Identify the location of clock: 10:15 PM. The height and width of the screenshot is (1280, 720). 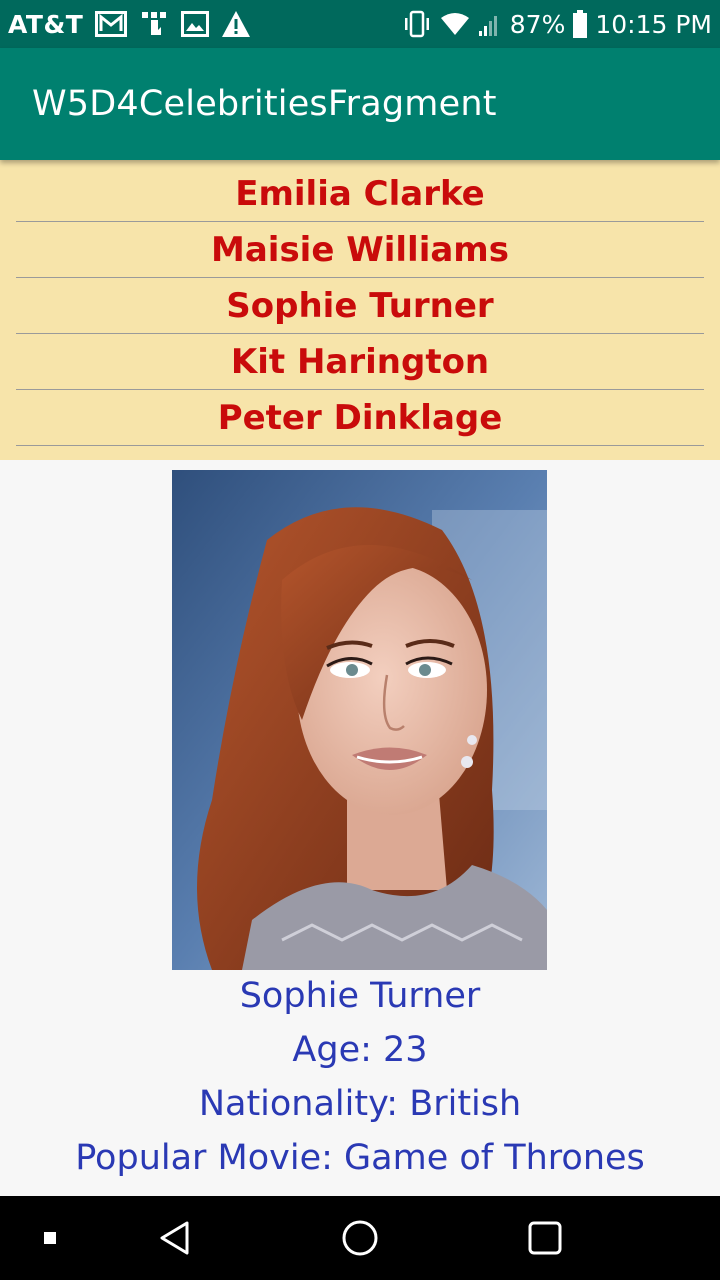
(653, 24).